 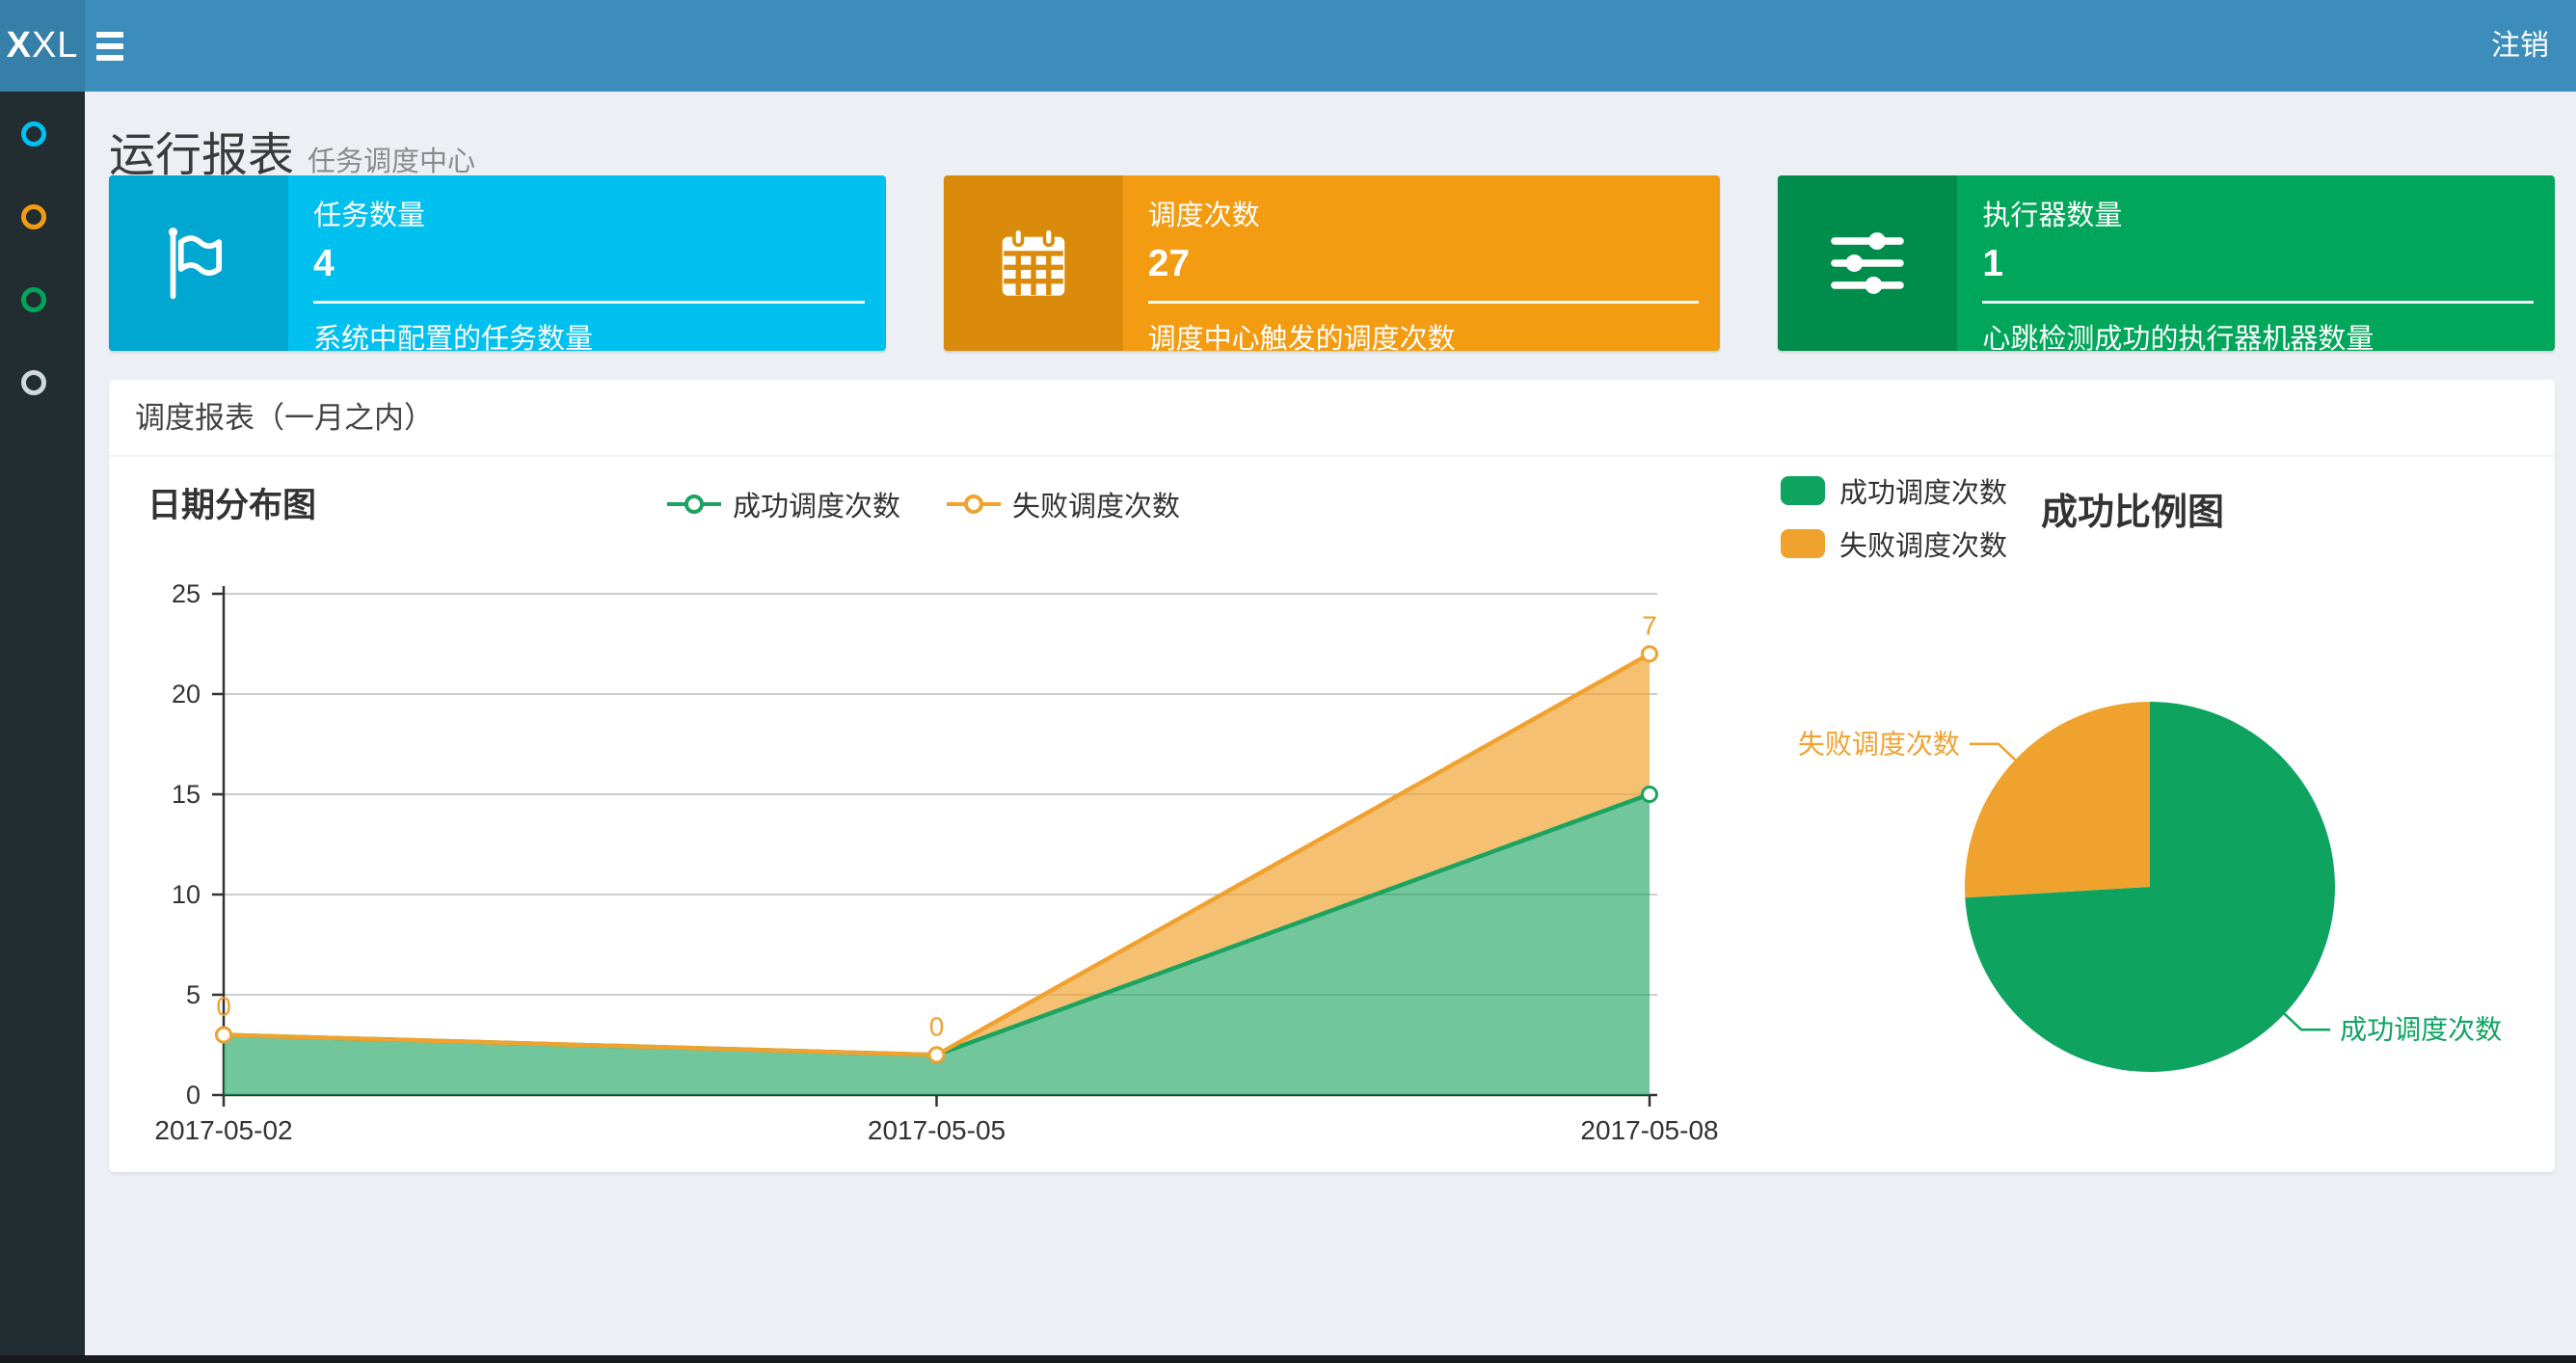 I want to click on info-box-description: 调度中心触发的调度次数, so click(x=1302, y=339).